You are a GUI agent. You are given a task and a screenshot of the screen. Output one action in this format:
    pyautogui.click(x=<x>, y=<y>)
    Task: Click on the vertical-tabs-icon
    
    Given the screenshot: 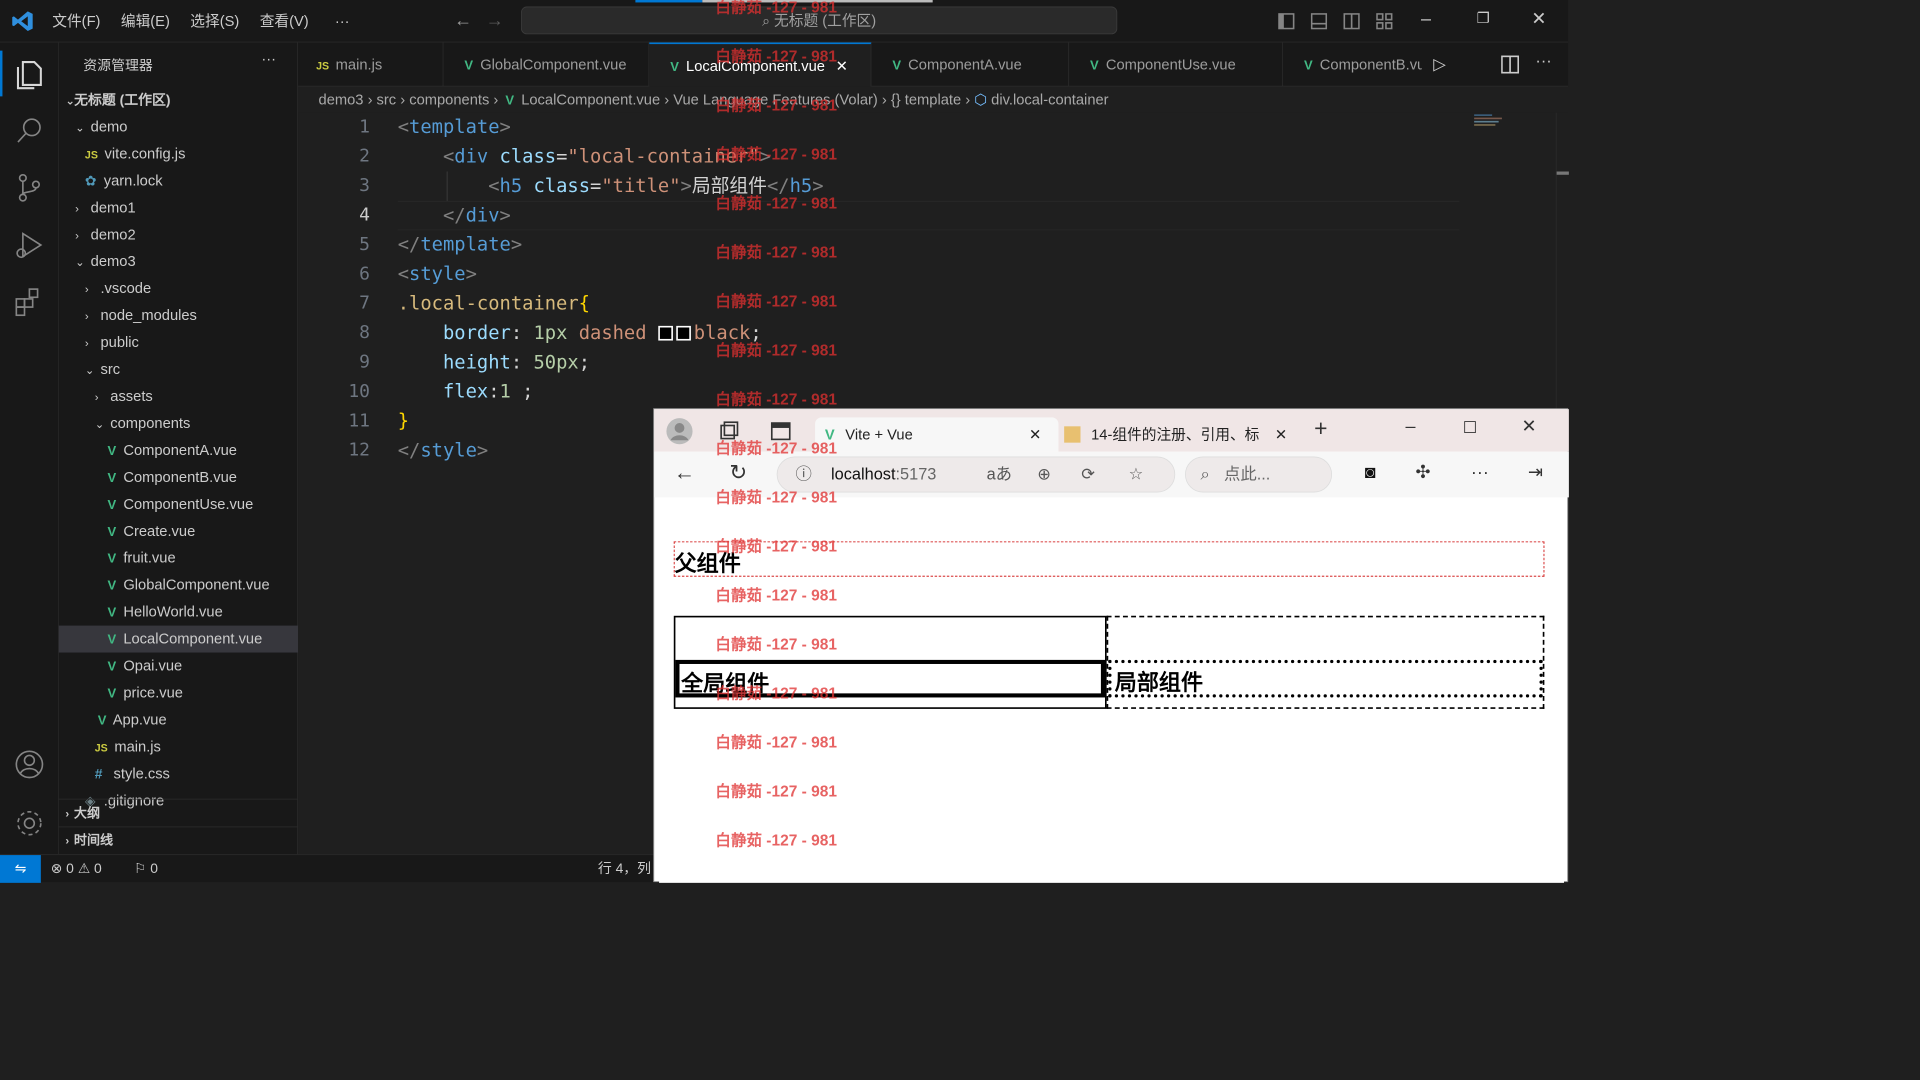 What is the action you would take?
    pyautogui.click(x=780, y=431)
    